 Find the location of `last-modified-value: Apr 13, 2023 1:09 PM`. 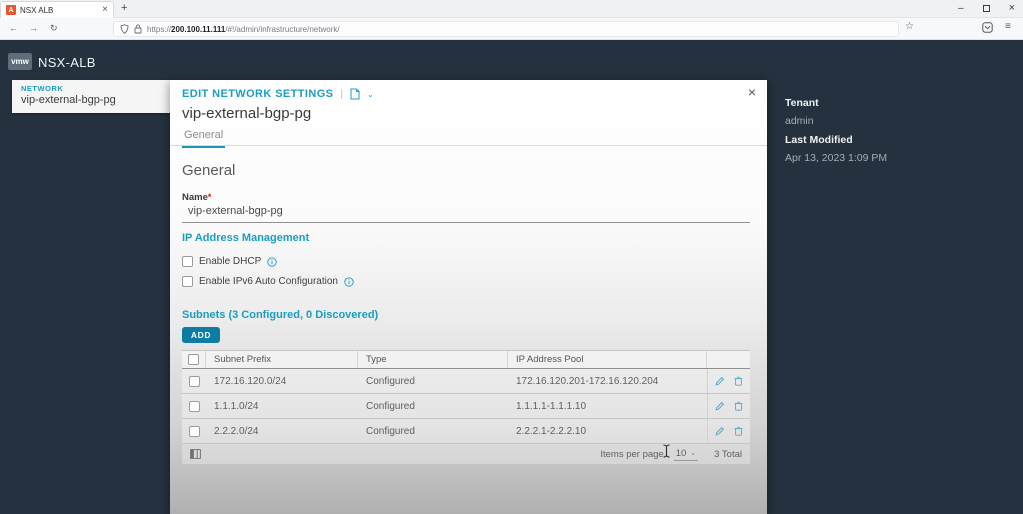

last-modified-value: Apr 13, 2023 1:09 PM is located at coordinates (836, 158).